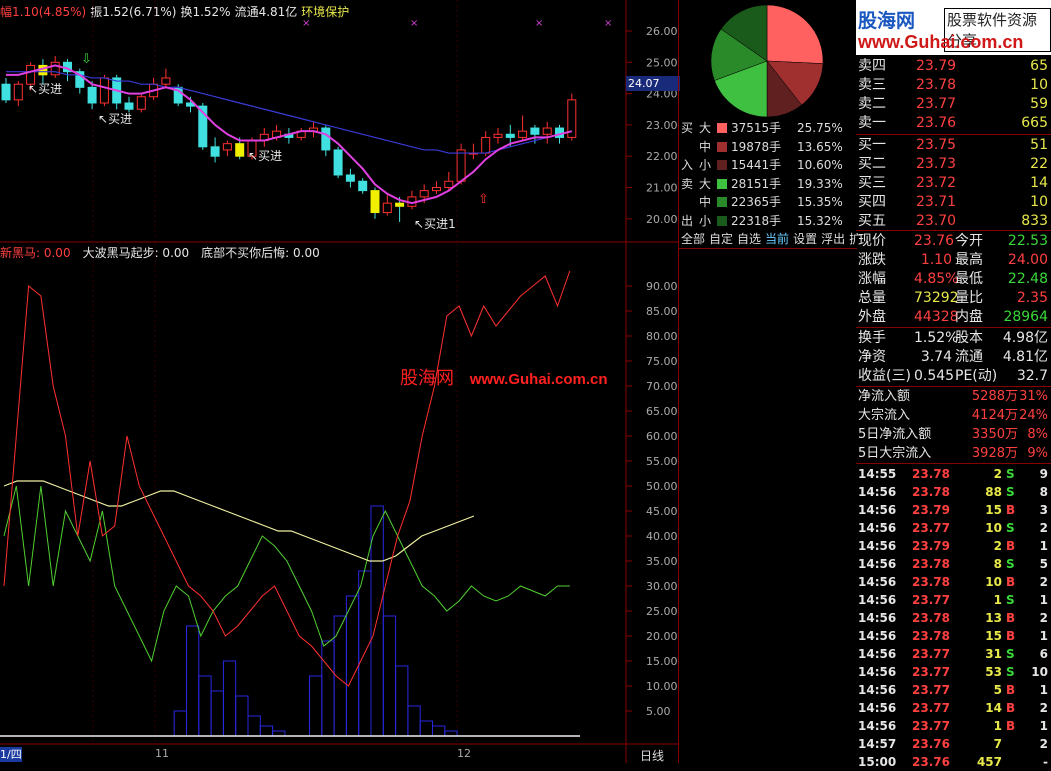 The height and width of the screenshot is (771, 1051). I want to click on indicator-legend-item: 底部不买你后悔: 0.00, so click(260, 253).